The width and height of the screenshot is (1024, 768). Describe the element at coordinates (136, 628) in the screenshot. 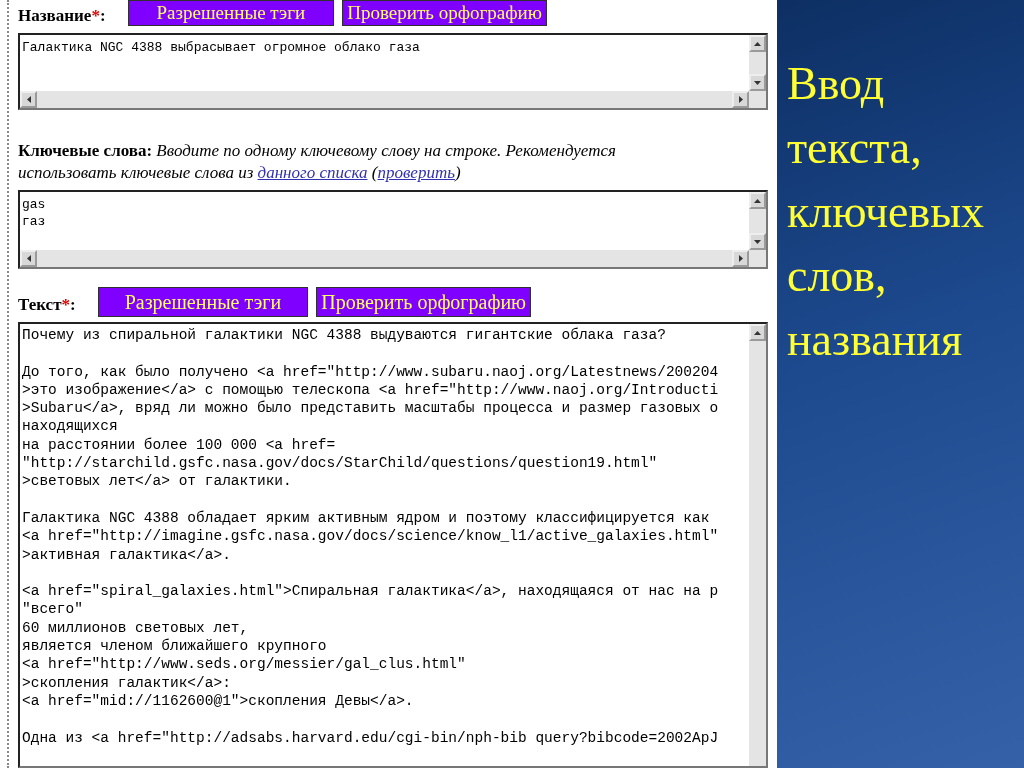

I see `text-line: 60 миллионов световых лет,` at that location.